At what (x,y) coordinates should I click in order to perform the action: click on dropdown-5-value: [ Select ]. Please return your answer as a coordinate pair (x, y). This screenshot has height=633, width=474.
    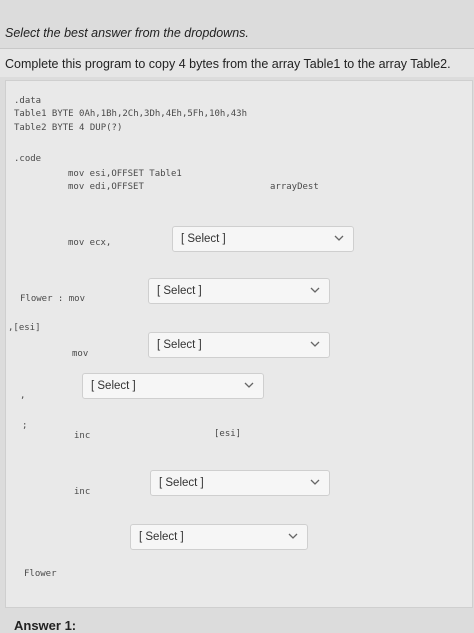
    Looking at the image, I should click on (181, 483).